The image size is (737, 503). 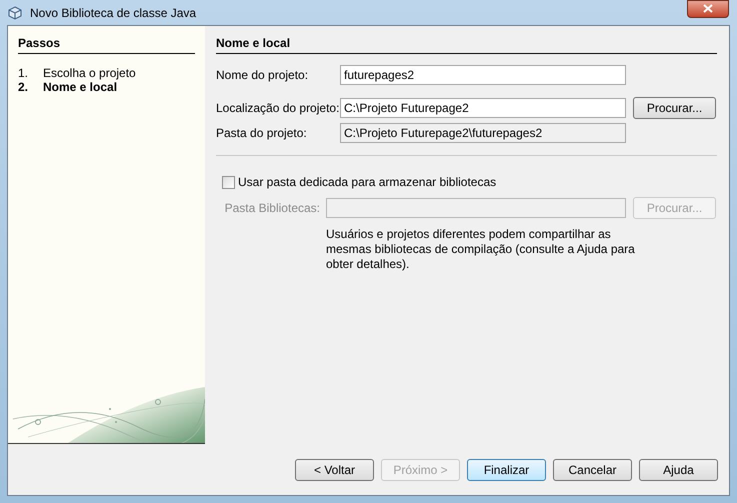 What do you see at coordinates (68, 87) in the screenshot?
I see `step-item: 2. Nome e local` at bounding box center [68, 87].